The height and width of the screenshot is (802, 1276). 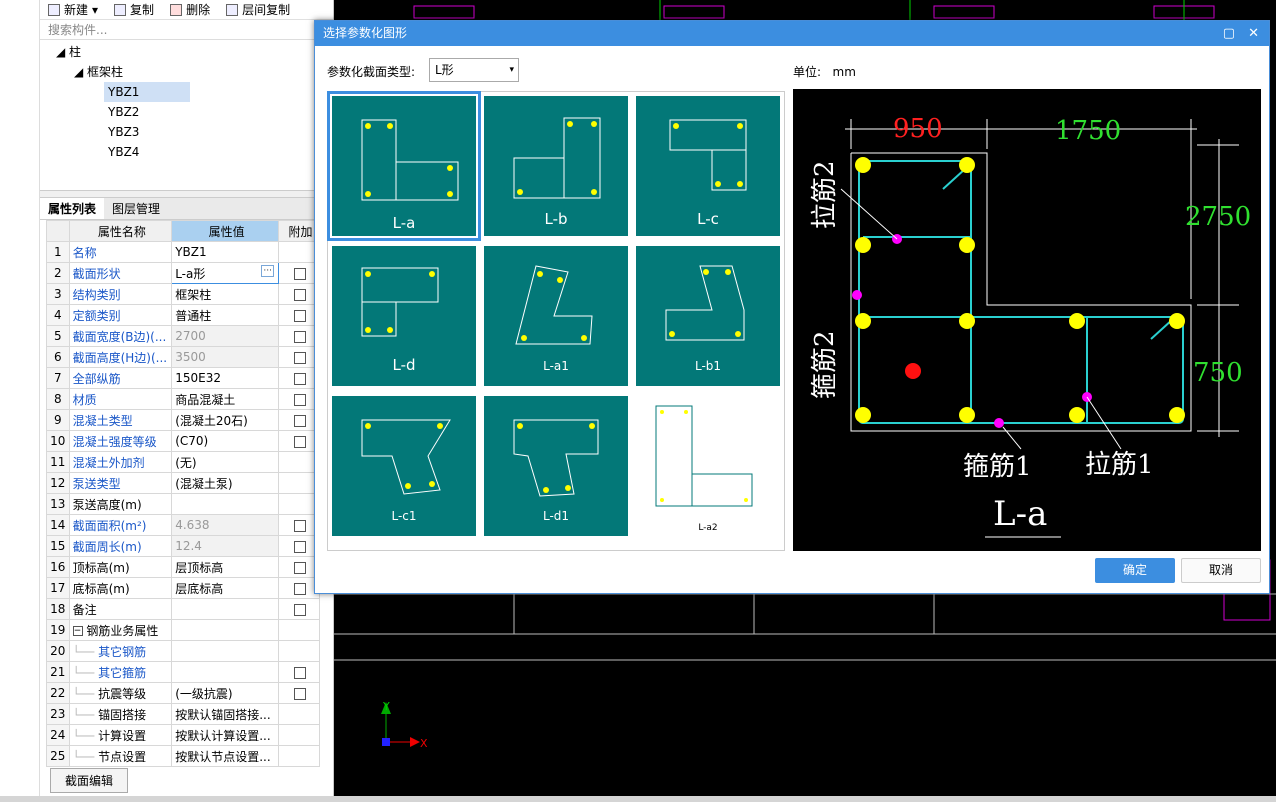 What do you see at coordinates (134, 9) in the screenshot?
I see `copy-button: 复制` at bounding box center [134, 9].